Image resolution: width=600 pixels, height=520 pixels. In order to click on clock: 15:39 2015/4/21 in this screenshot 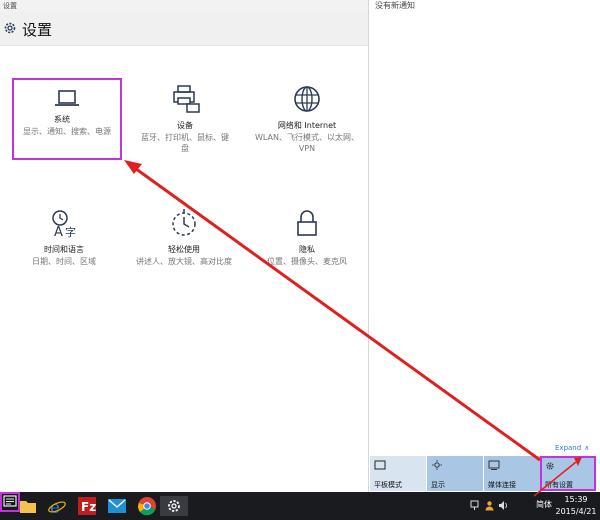, I will do `click(576, 506)`.